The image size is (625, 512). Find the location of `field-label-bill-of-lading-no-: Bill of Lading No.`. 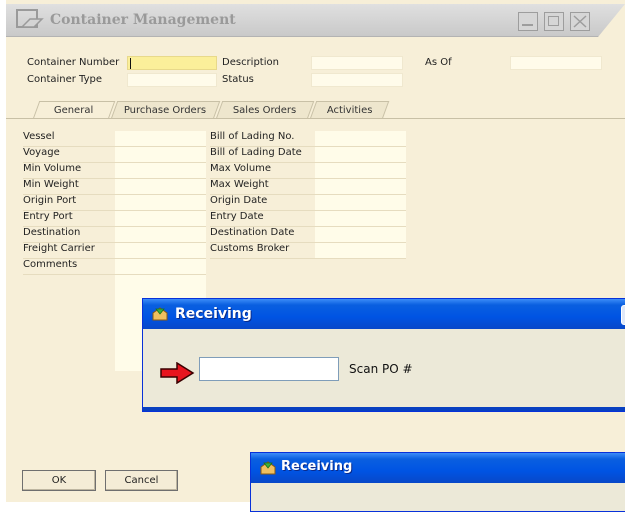

field-label-bill-of-lading-no-: Bill of Lading No. is located at coordinates (252, 136).